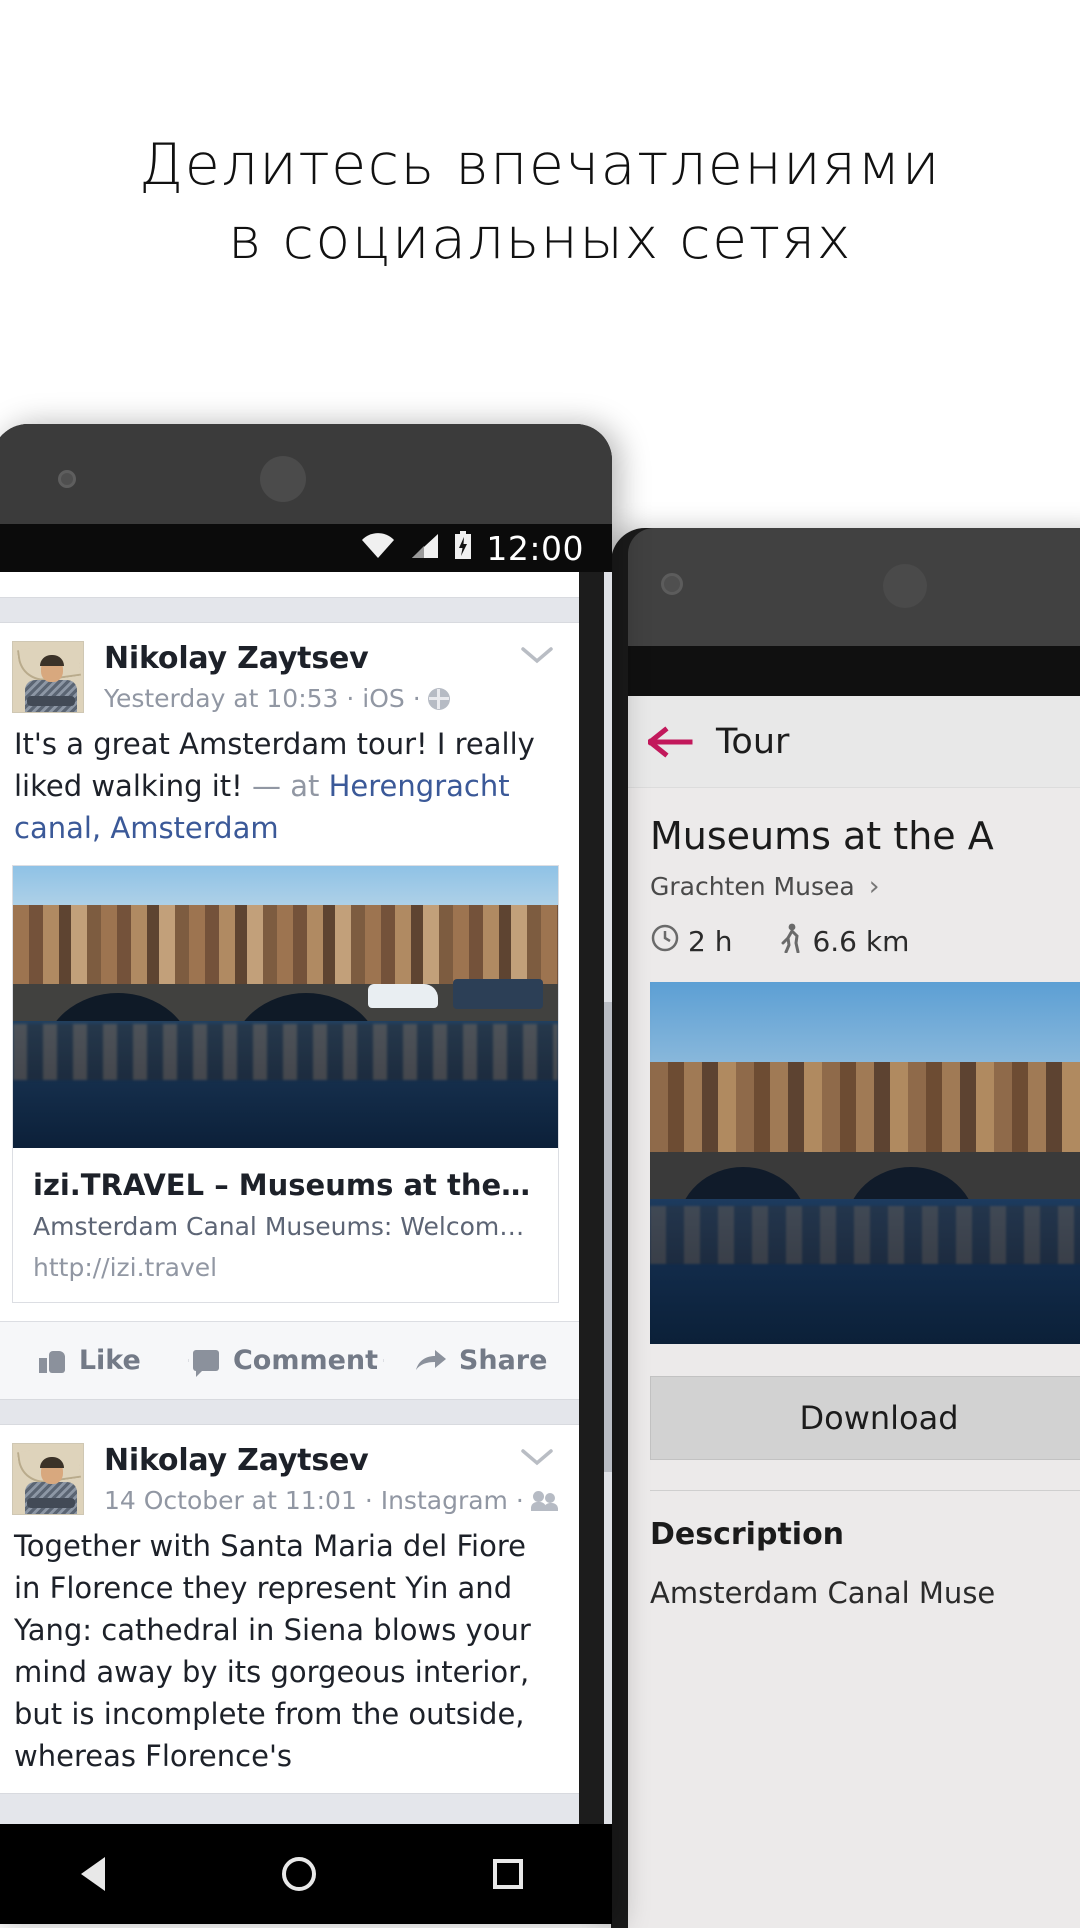 This screenshot has height=1928, width=1080. Describe the element at coordinates (879, 1418) in the screenshot. I see `download-button-label: Download` at that location.